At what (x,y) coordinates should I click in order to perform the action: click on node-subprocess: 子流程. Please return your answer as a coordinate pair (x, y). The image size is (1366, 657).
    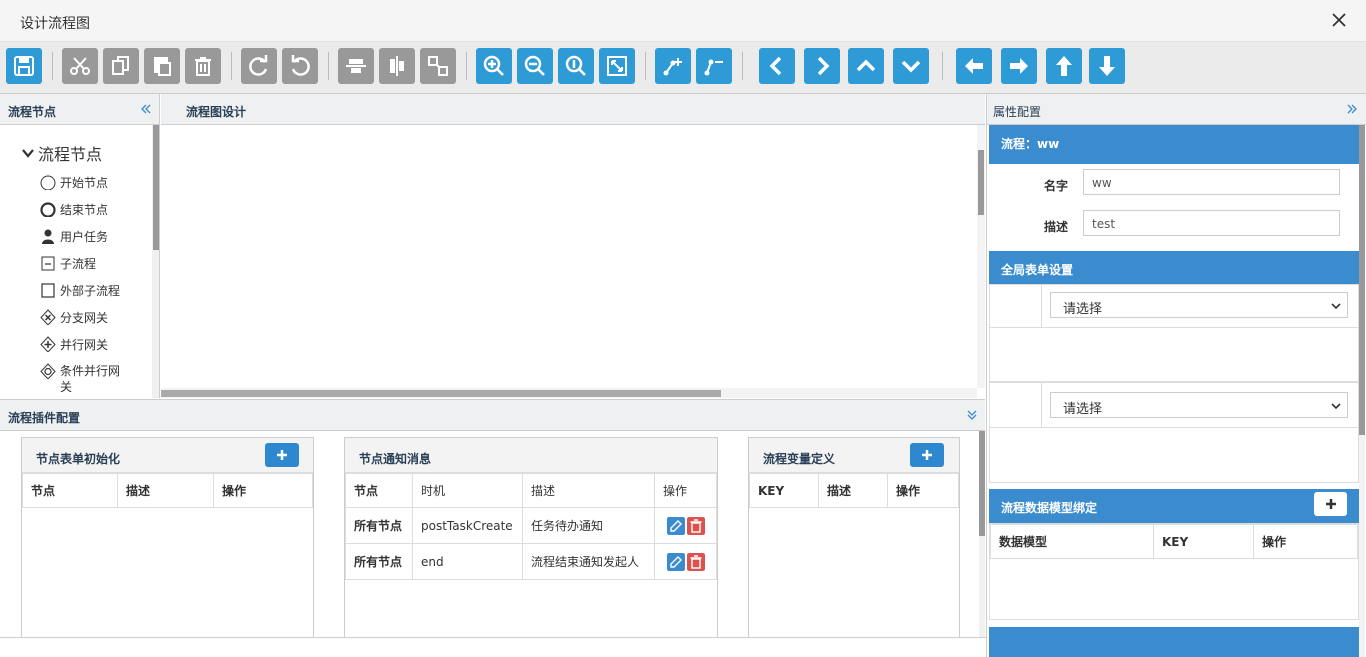
    Looking at the image, I should click on (68, 263).